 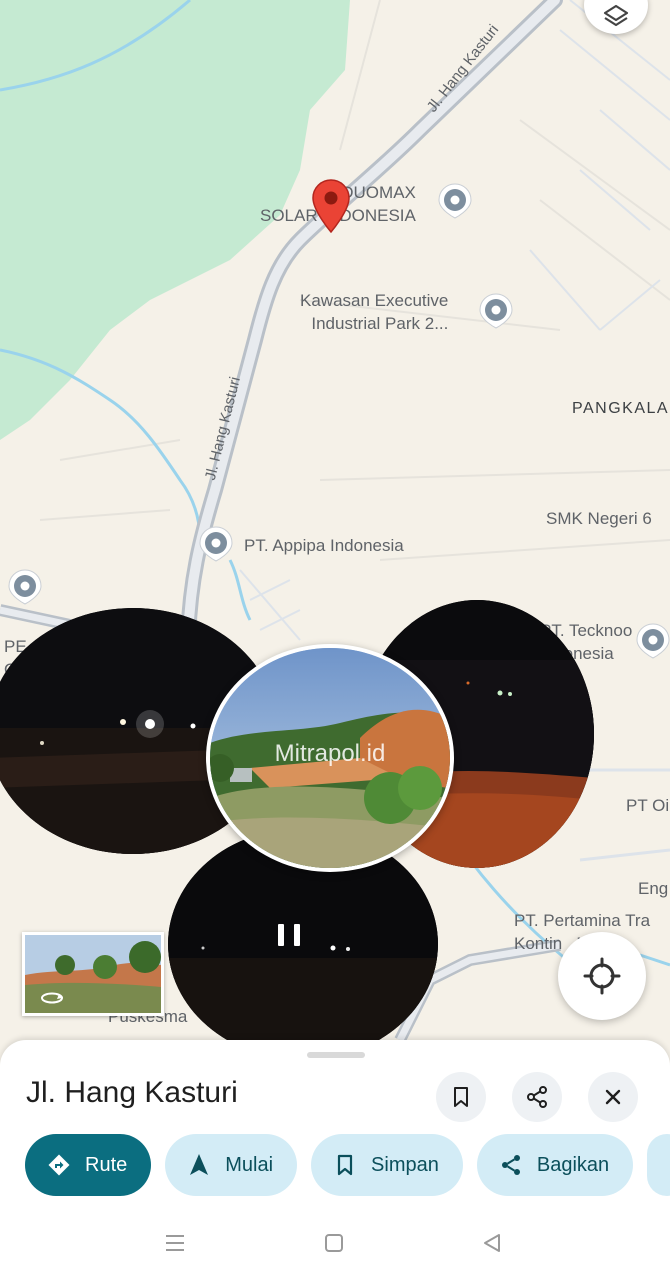 What do you see at coordinates (330, 753) in the screenshot?
I see `photo-watermark: Mitrapol.id` at bounding box center [330, 753].